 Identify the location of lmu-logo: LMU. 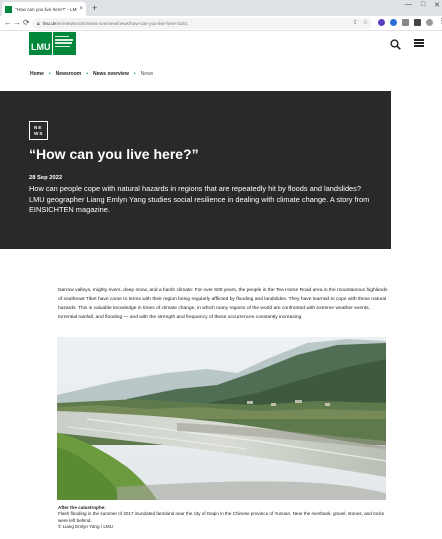
(52, 43).